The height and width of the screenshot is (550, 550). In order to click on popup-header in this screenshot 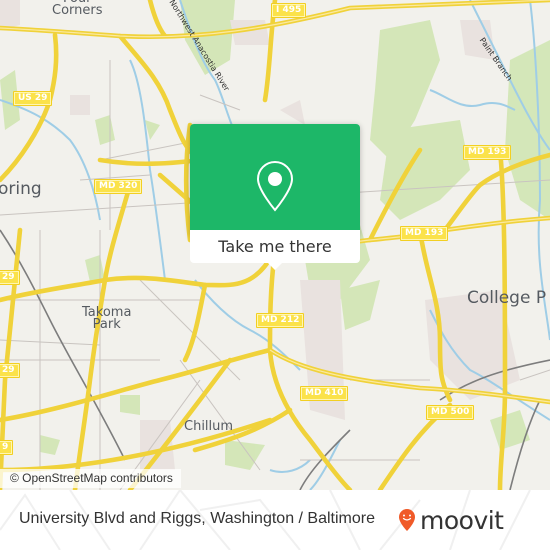, I will do `click(275, 177)`.